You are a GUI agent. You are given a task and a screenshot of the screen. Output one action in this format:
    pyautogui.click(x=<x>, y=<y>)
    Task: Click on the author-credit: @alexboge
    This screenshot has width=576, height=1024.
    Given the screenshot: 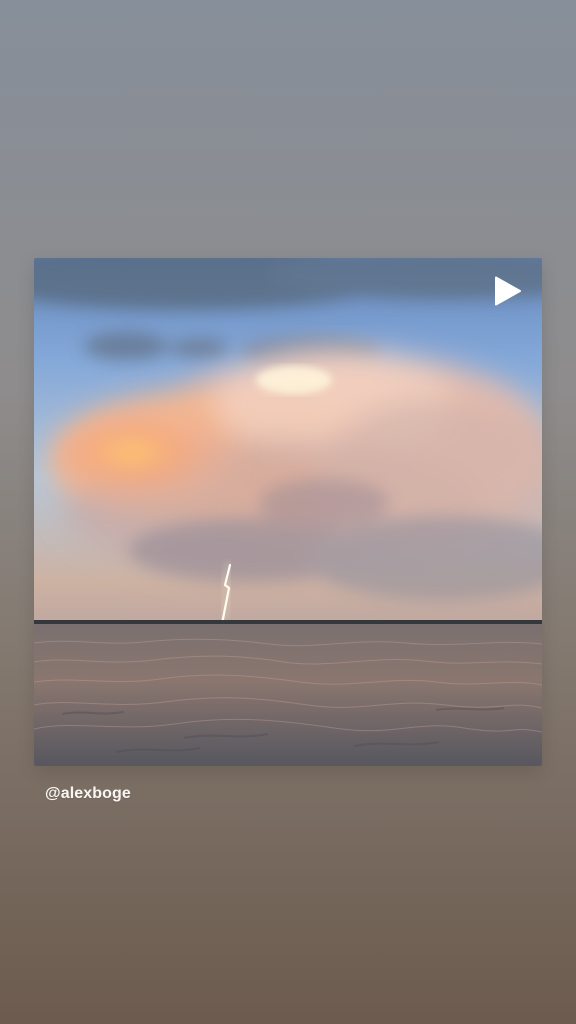 What is the action you would take?
    pyautogui.click(x=88, y=794)
    